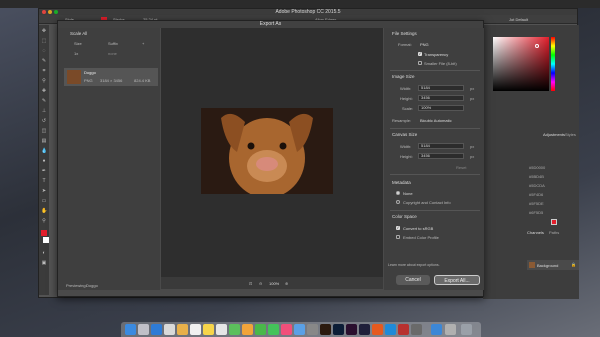  I want to click on image-height-unit: px, so click(472, 98).